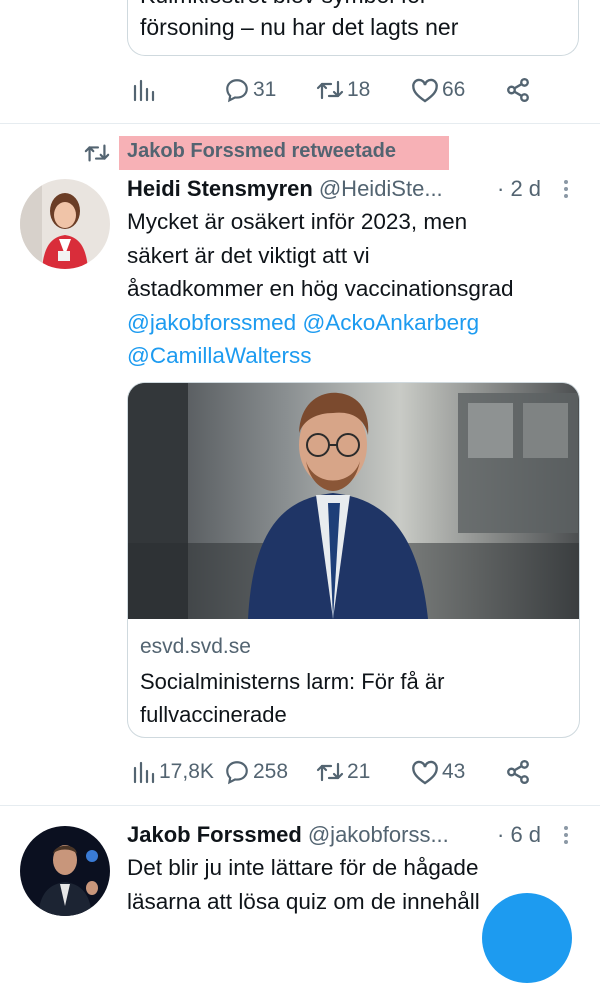  I want to click on reply-button: 31, so click(250, 90).